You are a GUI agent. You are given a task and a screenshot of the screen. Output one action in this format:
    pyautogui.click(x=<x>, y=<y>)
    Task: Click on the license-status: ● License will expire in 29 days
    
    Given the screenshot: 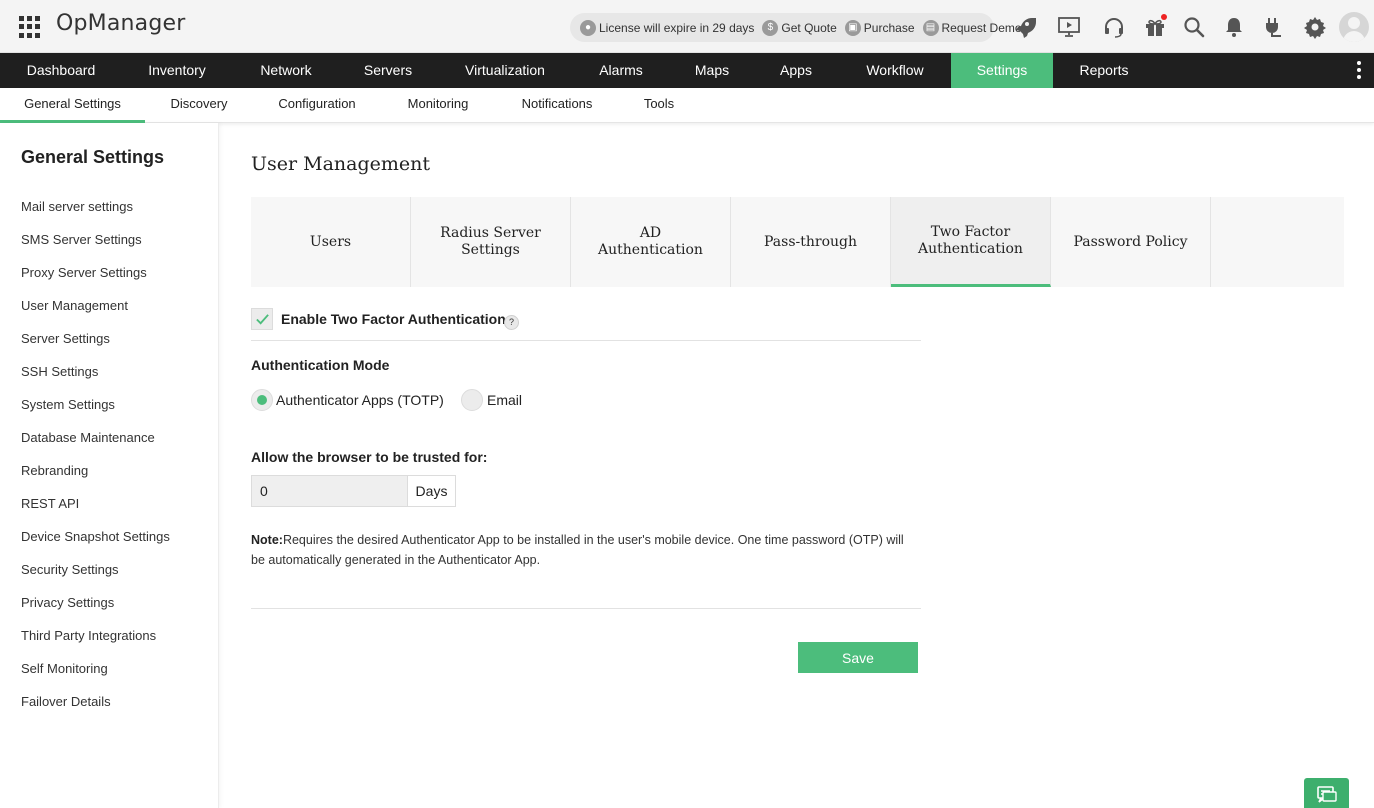 What is the action you would take?
    pyautogui.click(x=667, y=27)
    